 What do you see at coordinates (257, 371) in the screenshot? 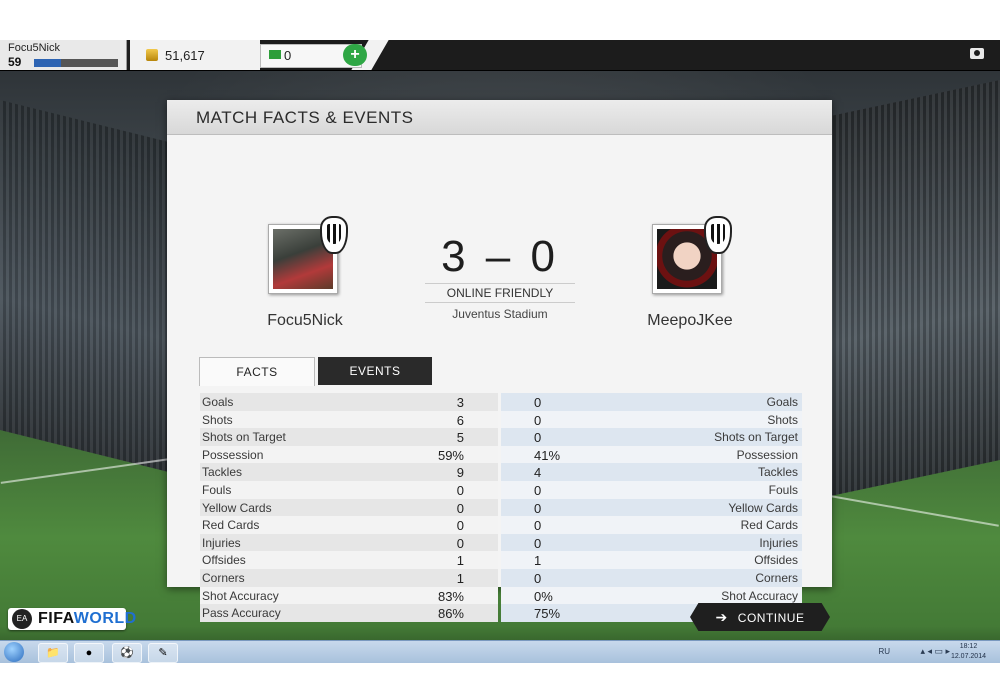
I see `tab-facts: FACTS` at bounding box center [257, 371].